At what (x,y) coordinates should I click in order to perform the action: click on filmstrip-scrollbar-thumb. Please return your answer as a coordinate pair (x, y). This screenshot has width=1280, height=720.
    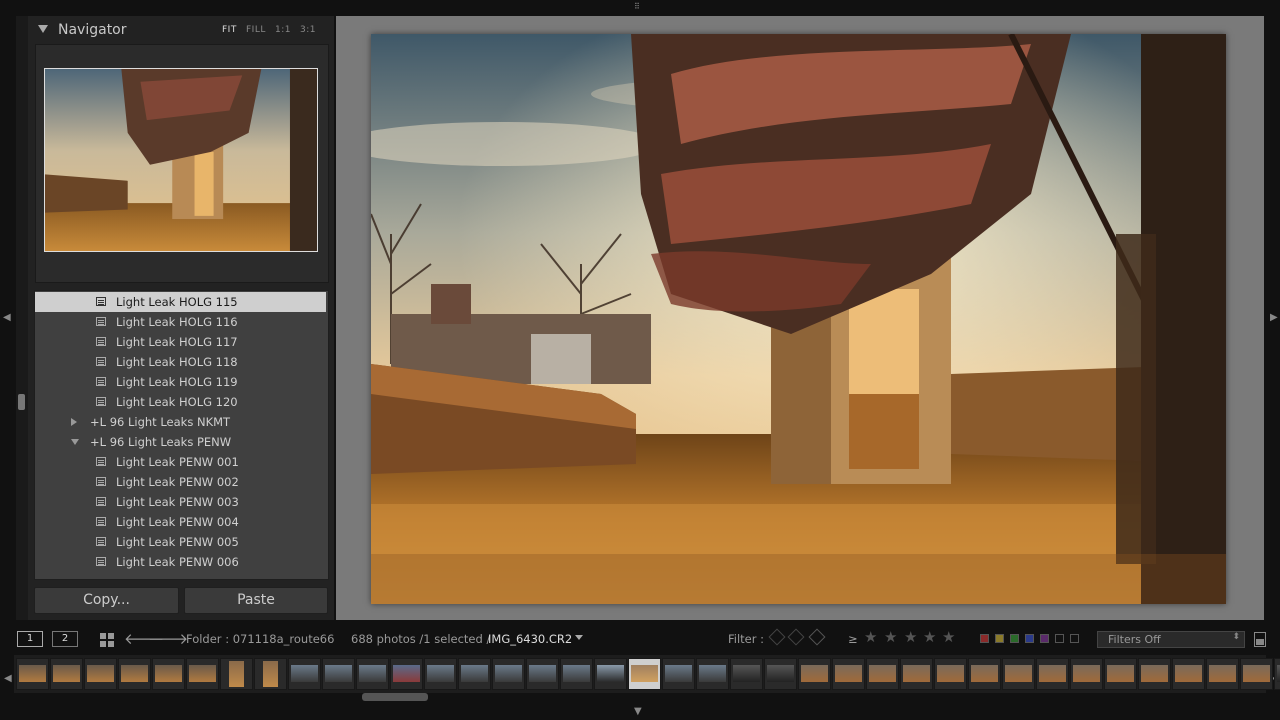
    Looking at the image, I should click on (395, 697).